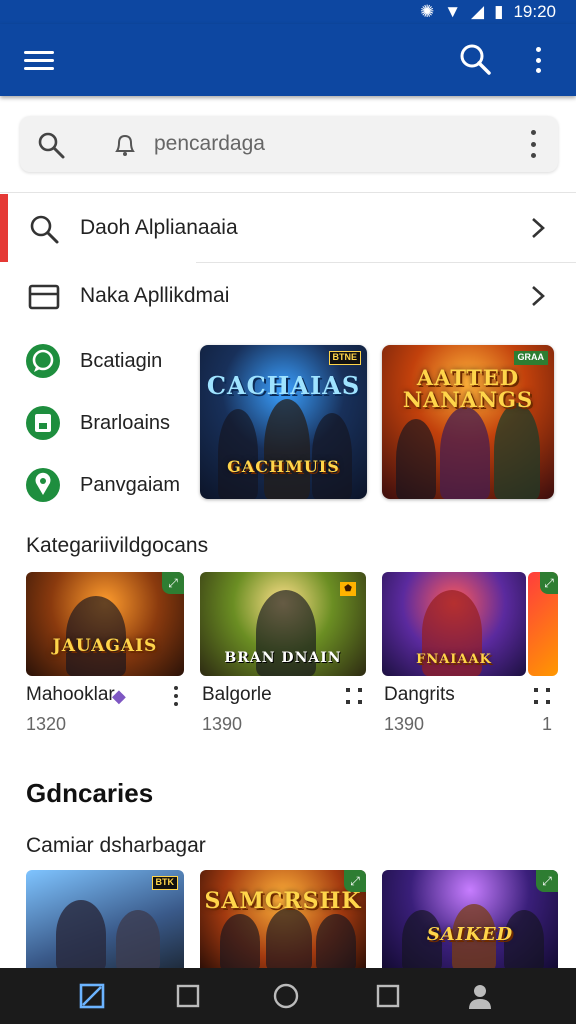  What do you see at coordinates (283, 901) in the screenshot?
I see `card-art-title: SAMCRSHK` at bounding box center [283, 901].